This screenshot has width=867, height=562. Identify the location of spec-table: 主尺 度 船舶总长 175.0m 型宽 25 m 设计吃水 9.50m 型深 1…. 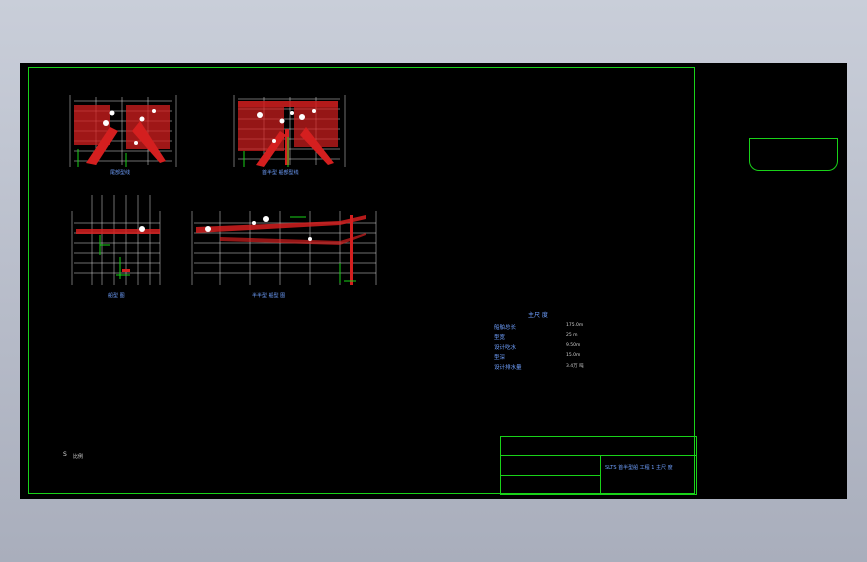
(554, 343).